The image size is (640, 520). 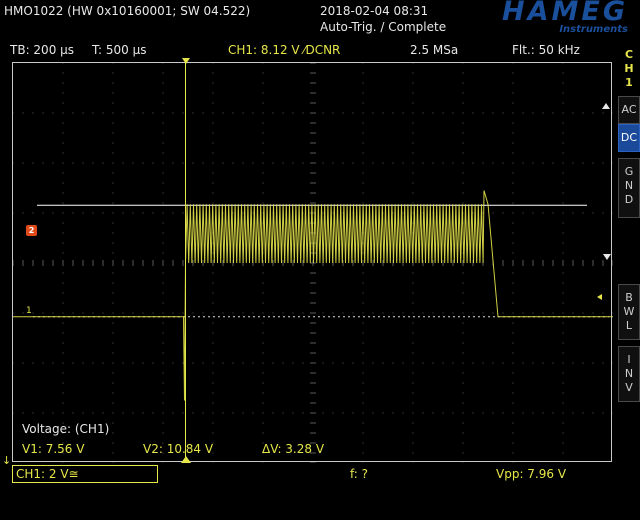 I want to click on bandwidth-limit-button: B W L, so click(x=629, y=312).